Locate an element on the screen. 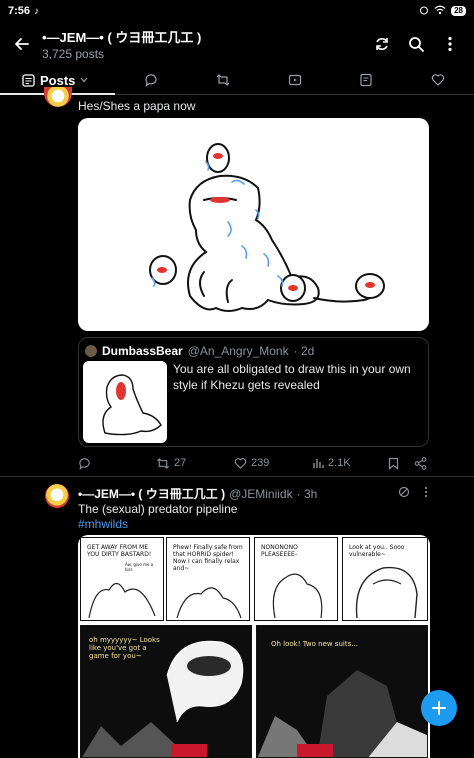  like-icon is located at coordinates (240, 463).